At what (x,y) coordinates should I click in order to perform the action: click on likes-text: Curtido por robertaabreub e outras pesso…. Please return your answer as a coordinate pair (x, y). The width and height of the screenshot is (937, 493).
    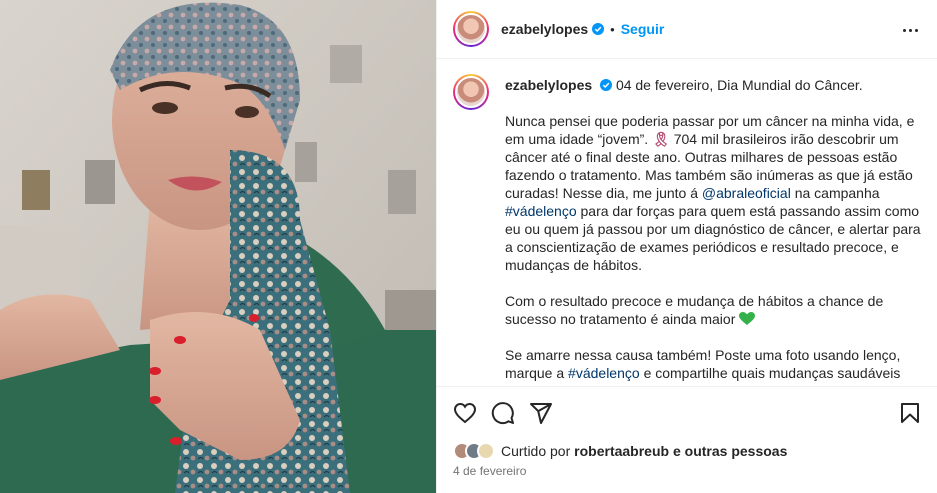
    Looking at the image, I should click on (644, 451).